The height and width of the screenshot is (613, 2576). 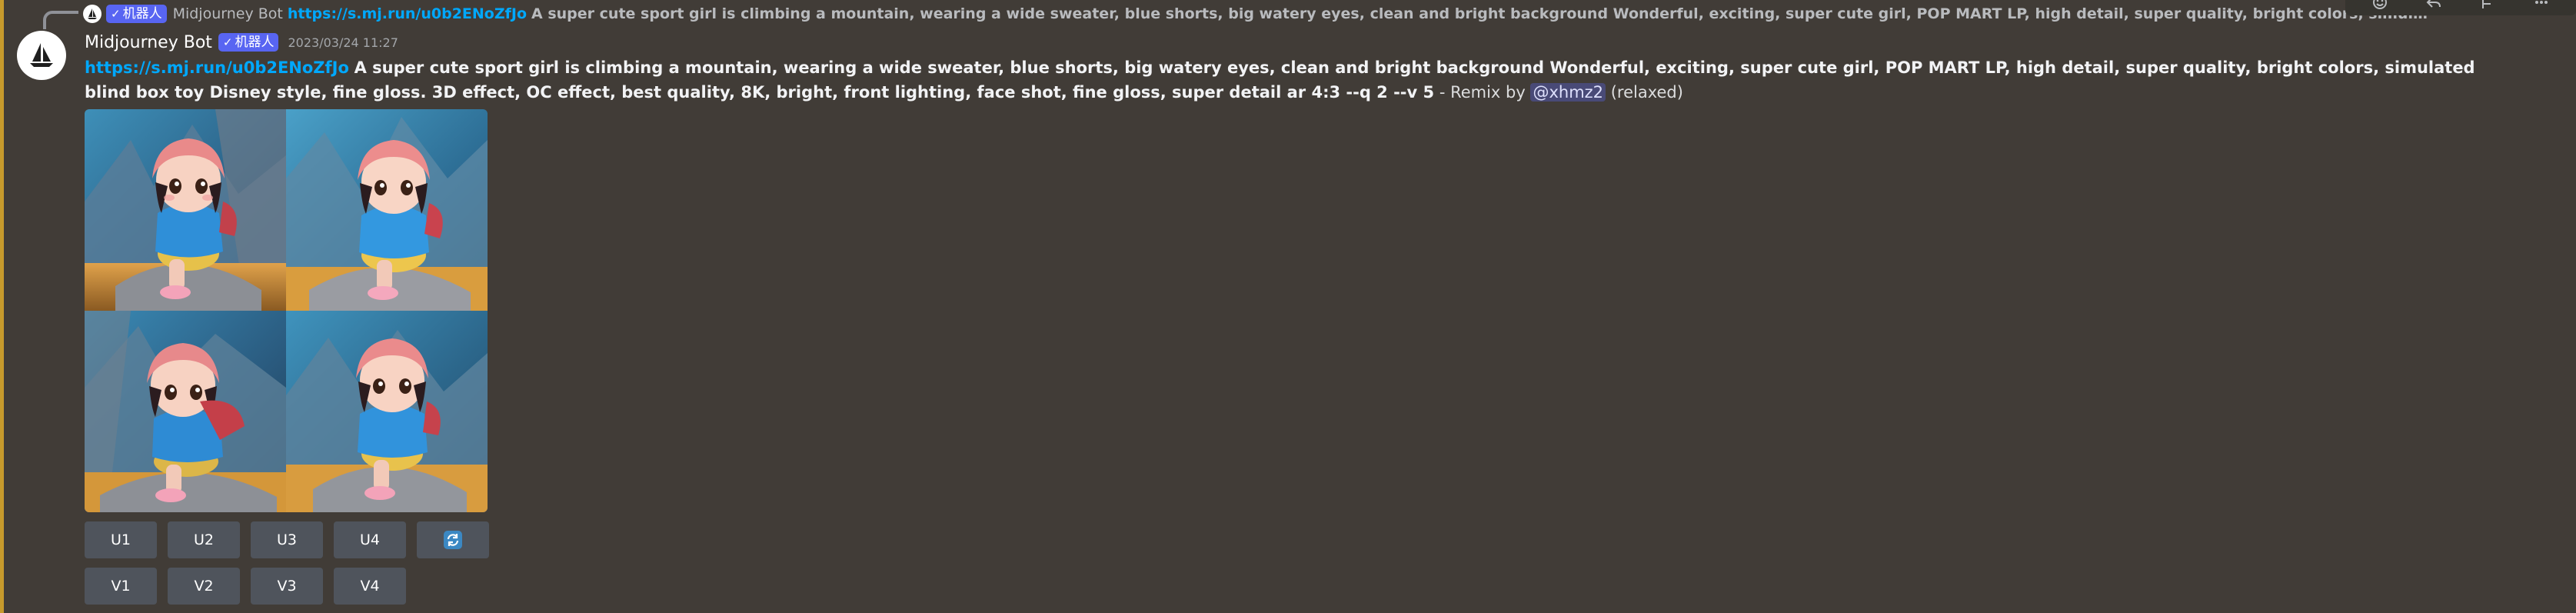 I want to click on highlight-accent-bar, so click(x=2, y=306).